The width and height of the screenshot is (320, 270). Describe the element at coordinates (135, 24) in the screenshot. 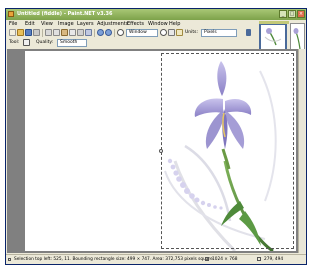

I see `menu-effects: Effects` at that location.